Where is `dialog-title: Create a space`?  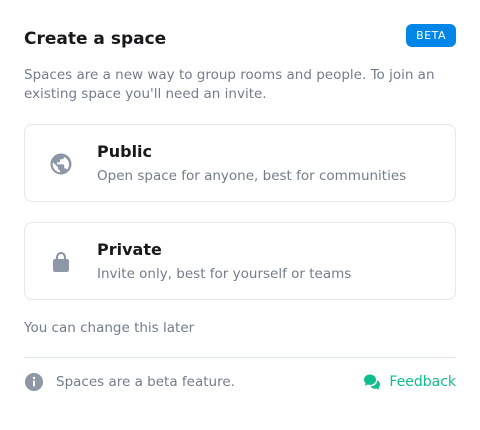 dialog-title: Create a space is located at coordinates (95, 39).